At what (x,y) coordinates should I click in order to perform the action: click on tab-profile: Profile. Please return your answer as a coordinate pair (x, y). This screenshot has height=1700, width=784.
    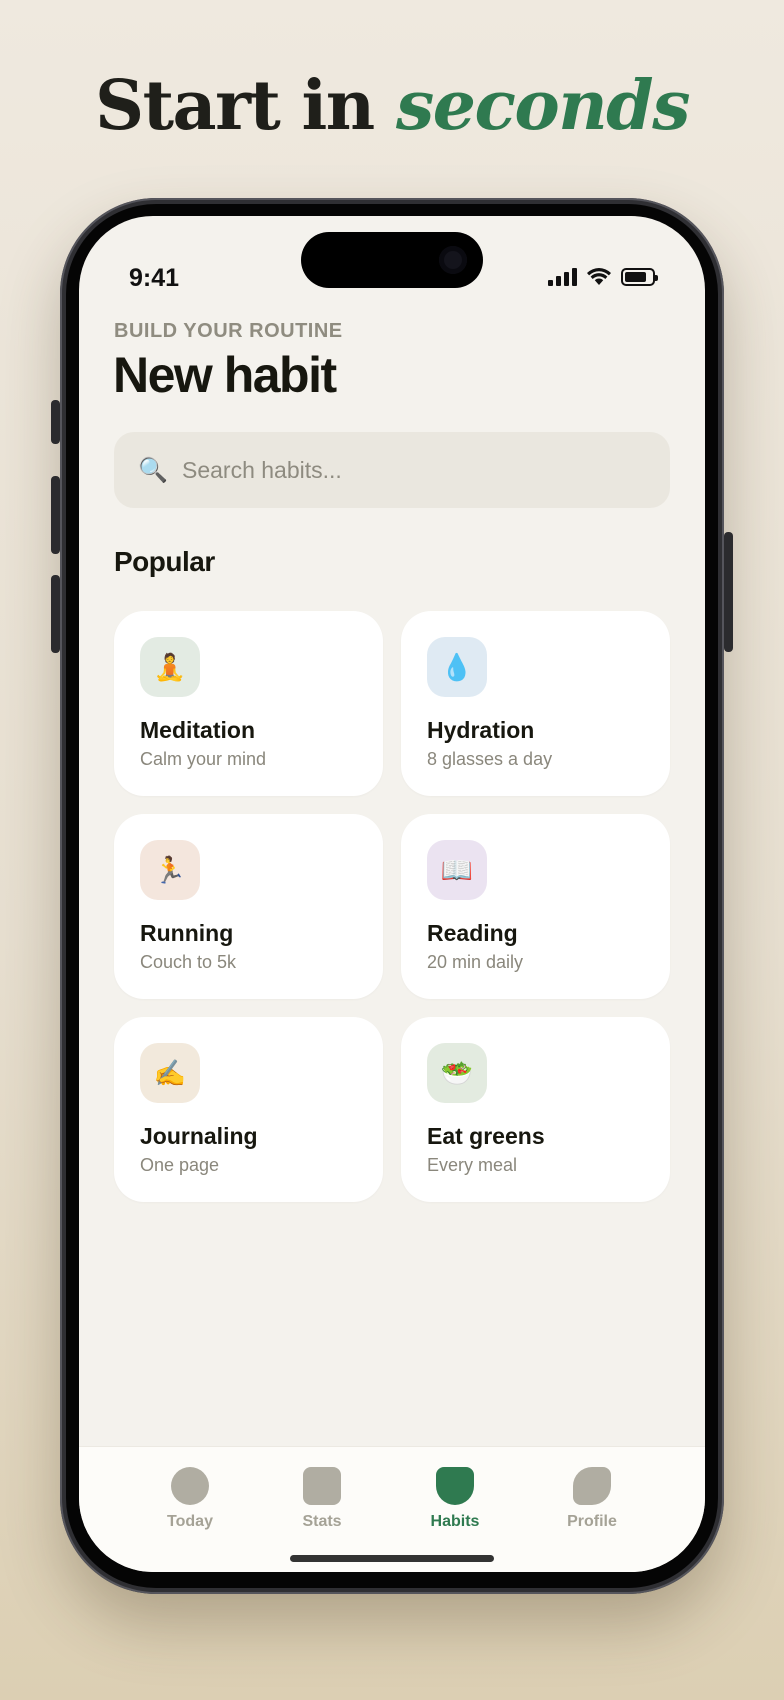
    Looking at the image, I should click on (592, 1499).